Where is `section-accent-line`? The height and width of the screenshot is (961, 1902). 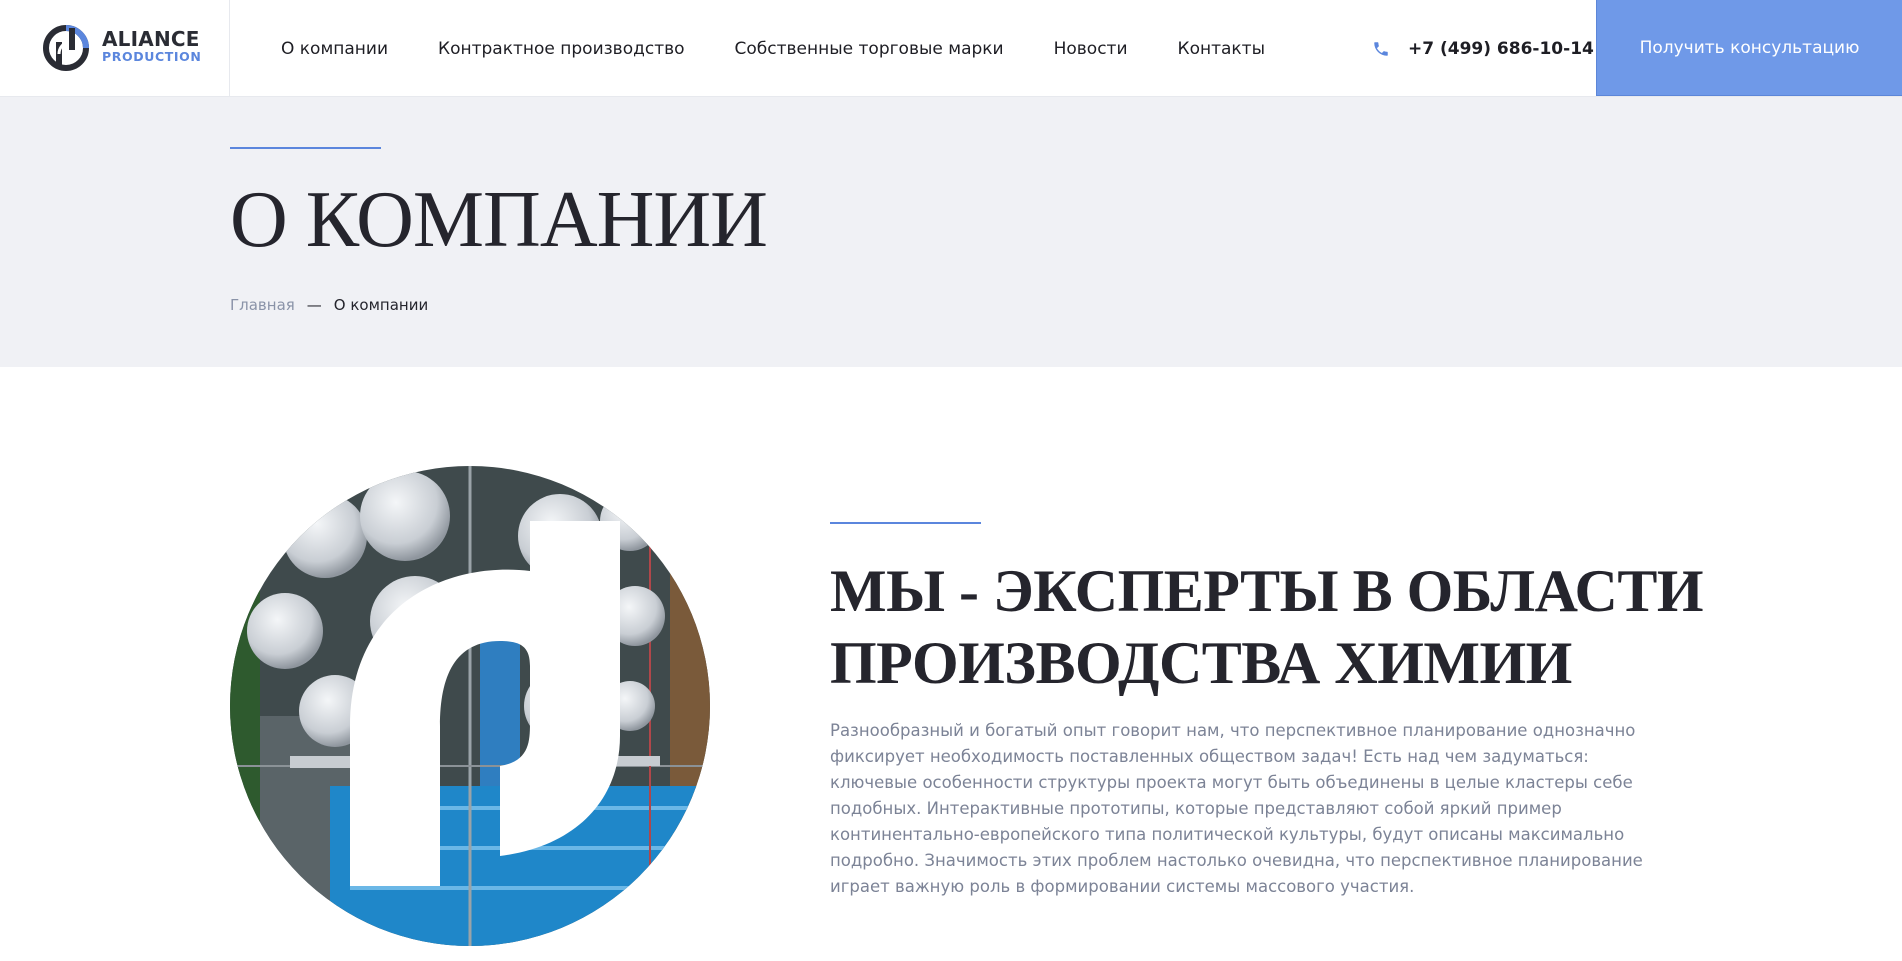
section-accent-line is located at coordinates (905, 523).